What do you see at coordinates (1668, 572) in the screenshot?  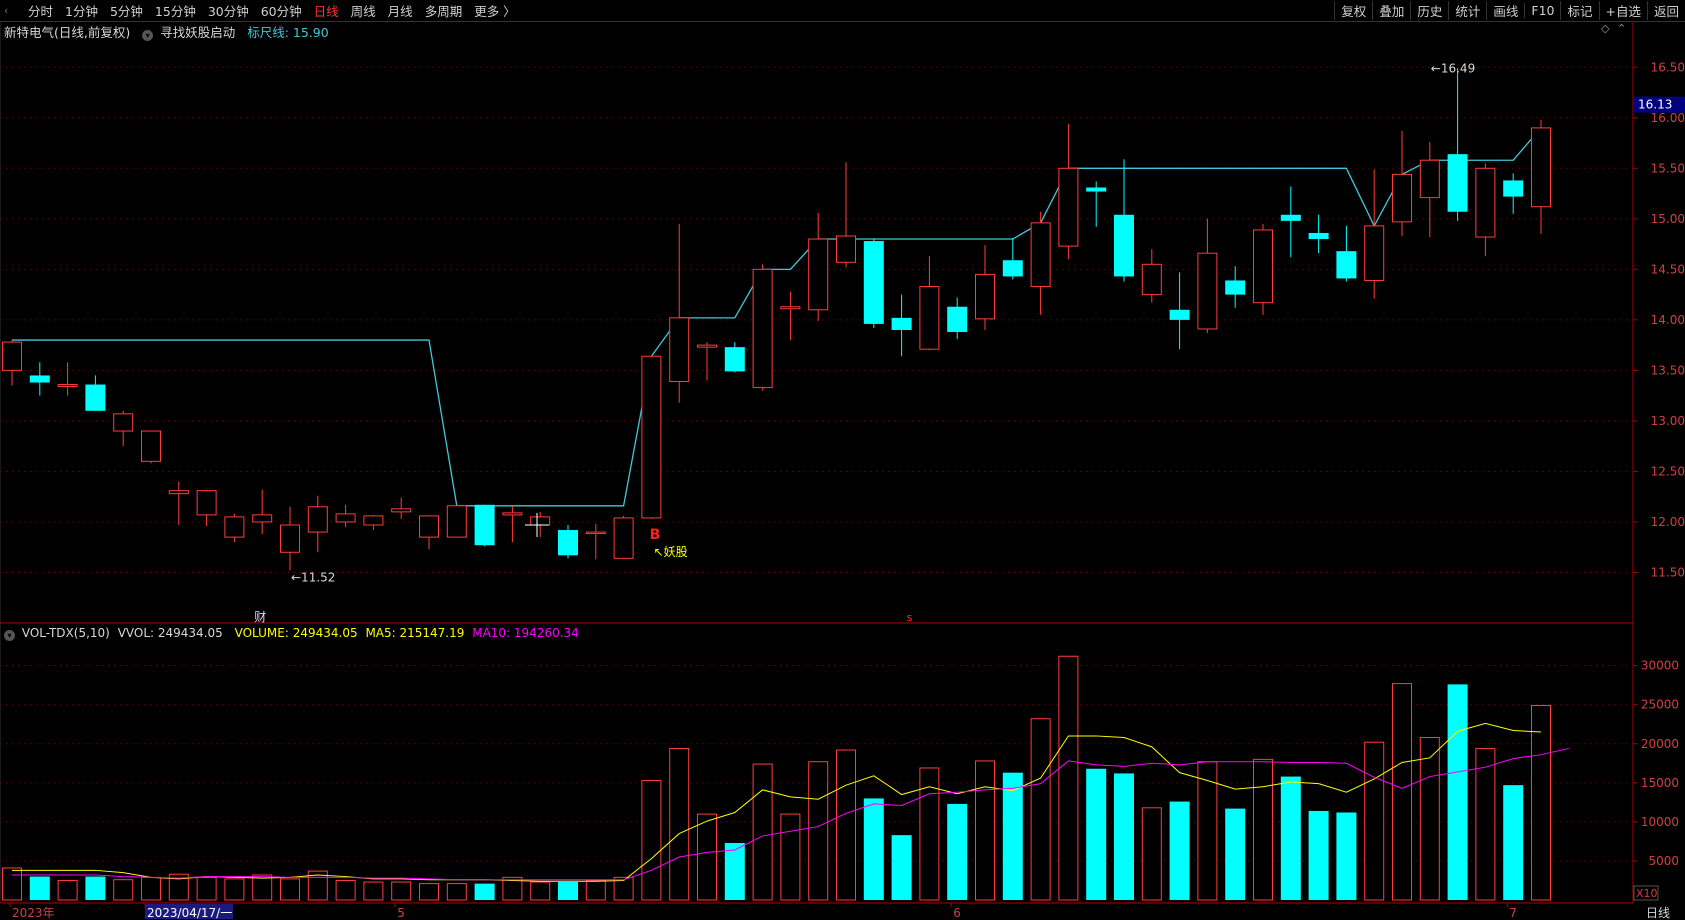 I see `price-tick-label: 11.50` at bounding box center [1668, 572].